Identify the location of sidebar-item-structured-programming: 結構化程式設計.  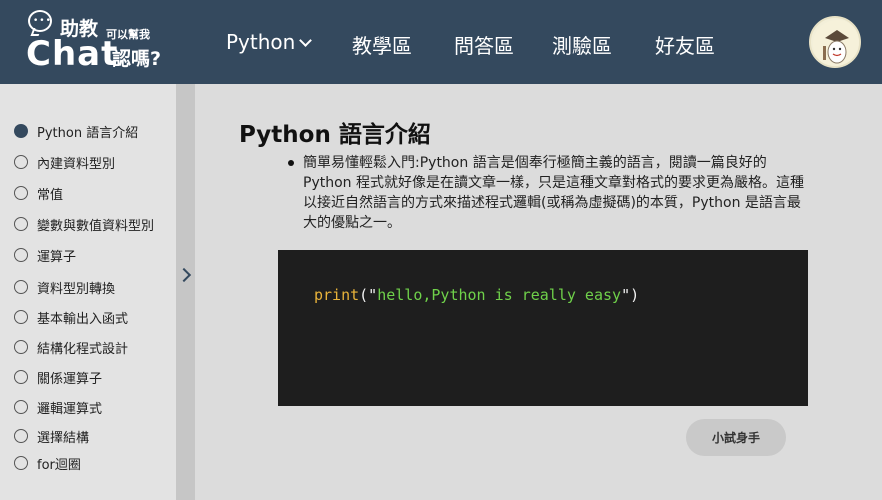
(71, 347).